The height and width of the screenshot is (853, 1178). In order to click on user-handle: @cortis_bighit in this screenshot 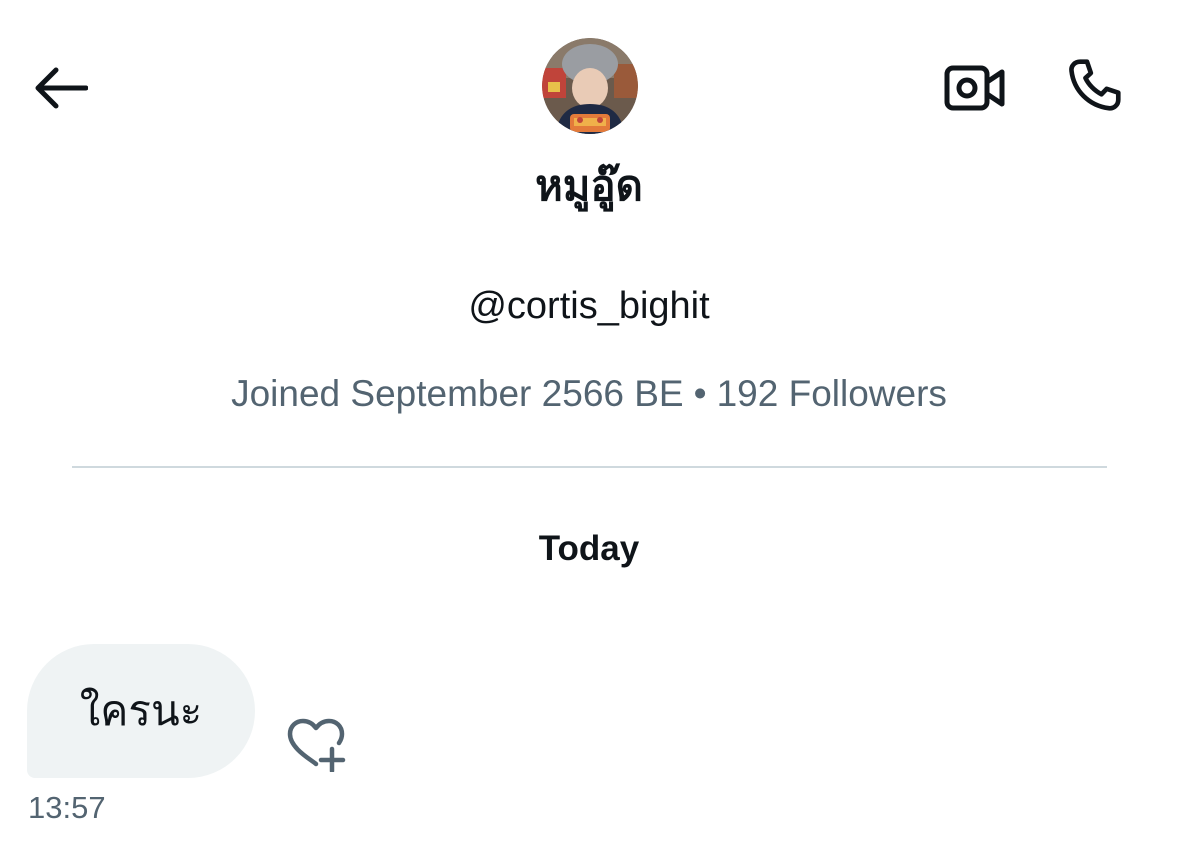, I will do `click(589, 306)`.